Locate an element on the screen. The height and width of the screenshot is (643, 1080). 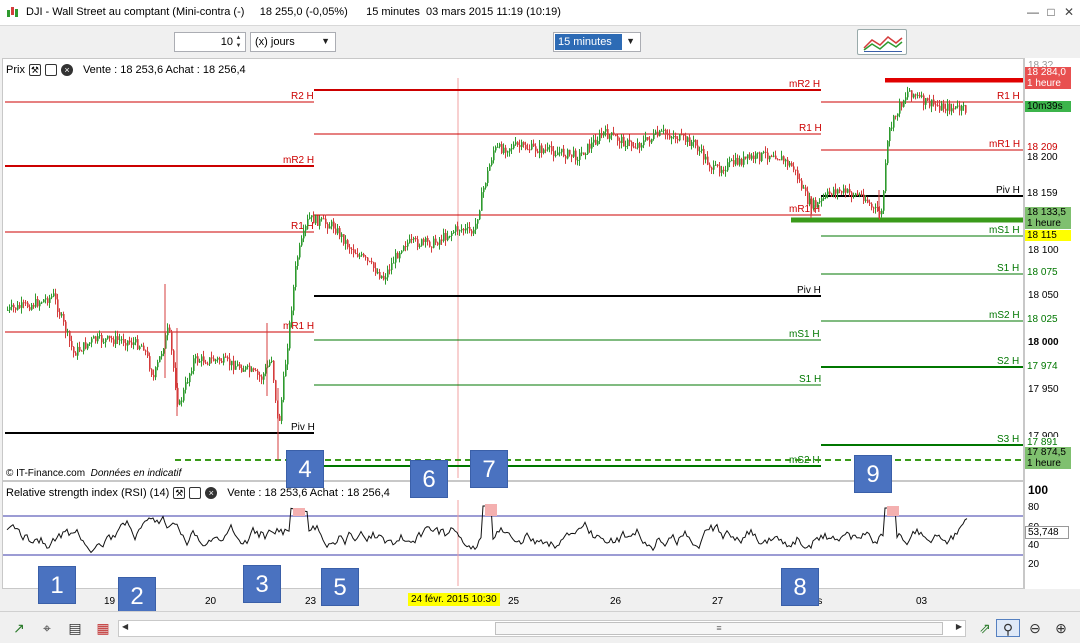
export-chart-icon: ↗ is located at coordinates (19, 628).